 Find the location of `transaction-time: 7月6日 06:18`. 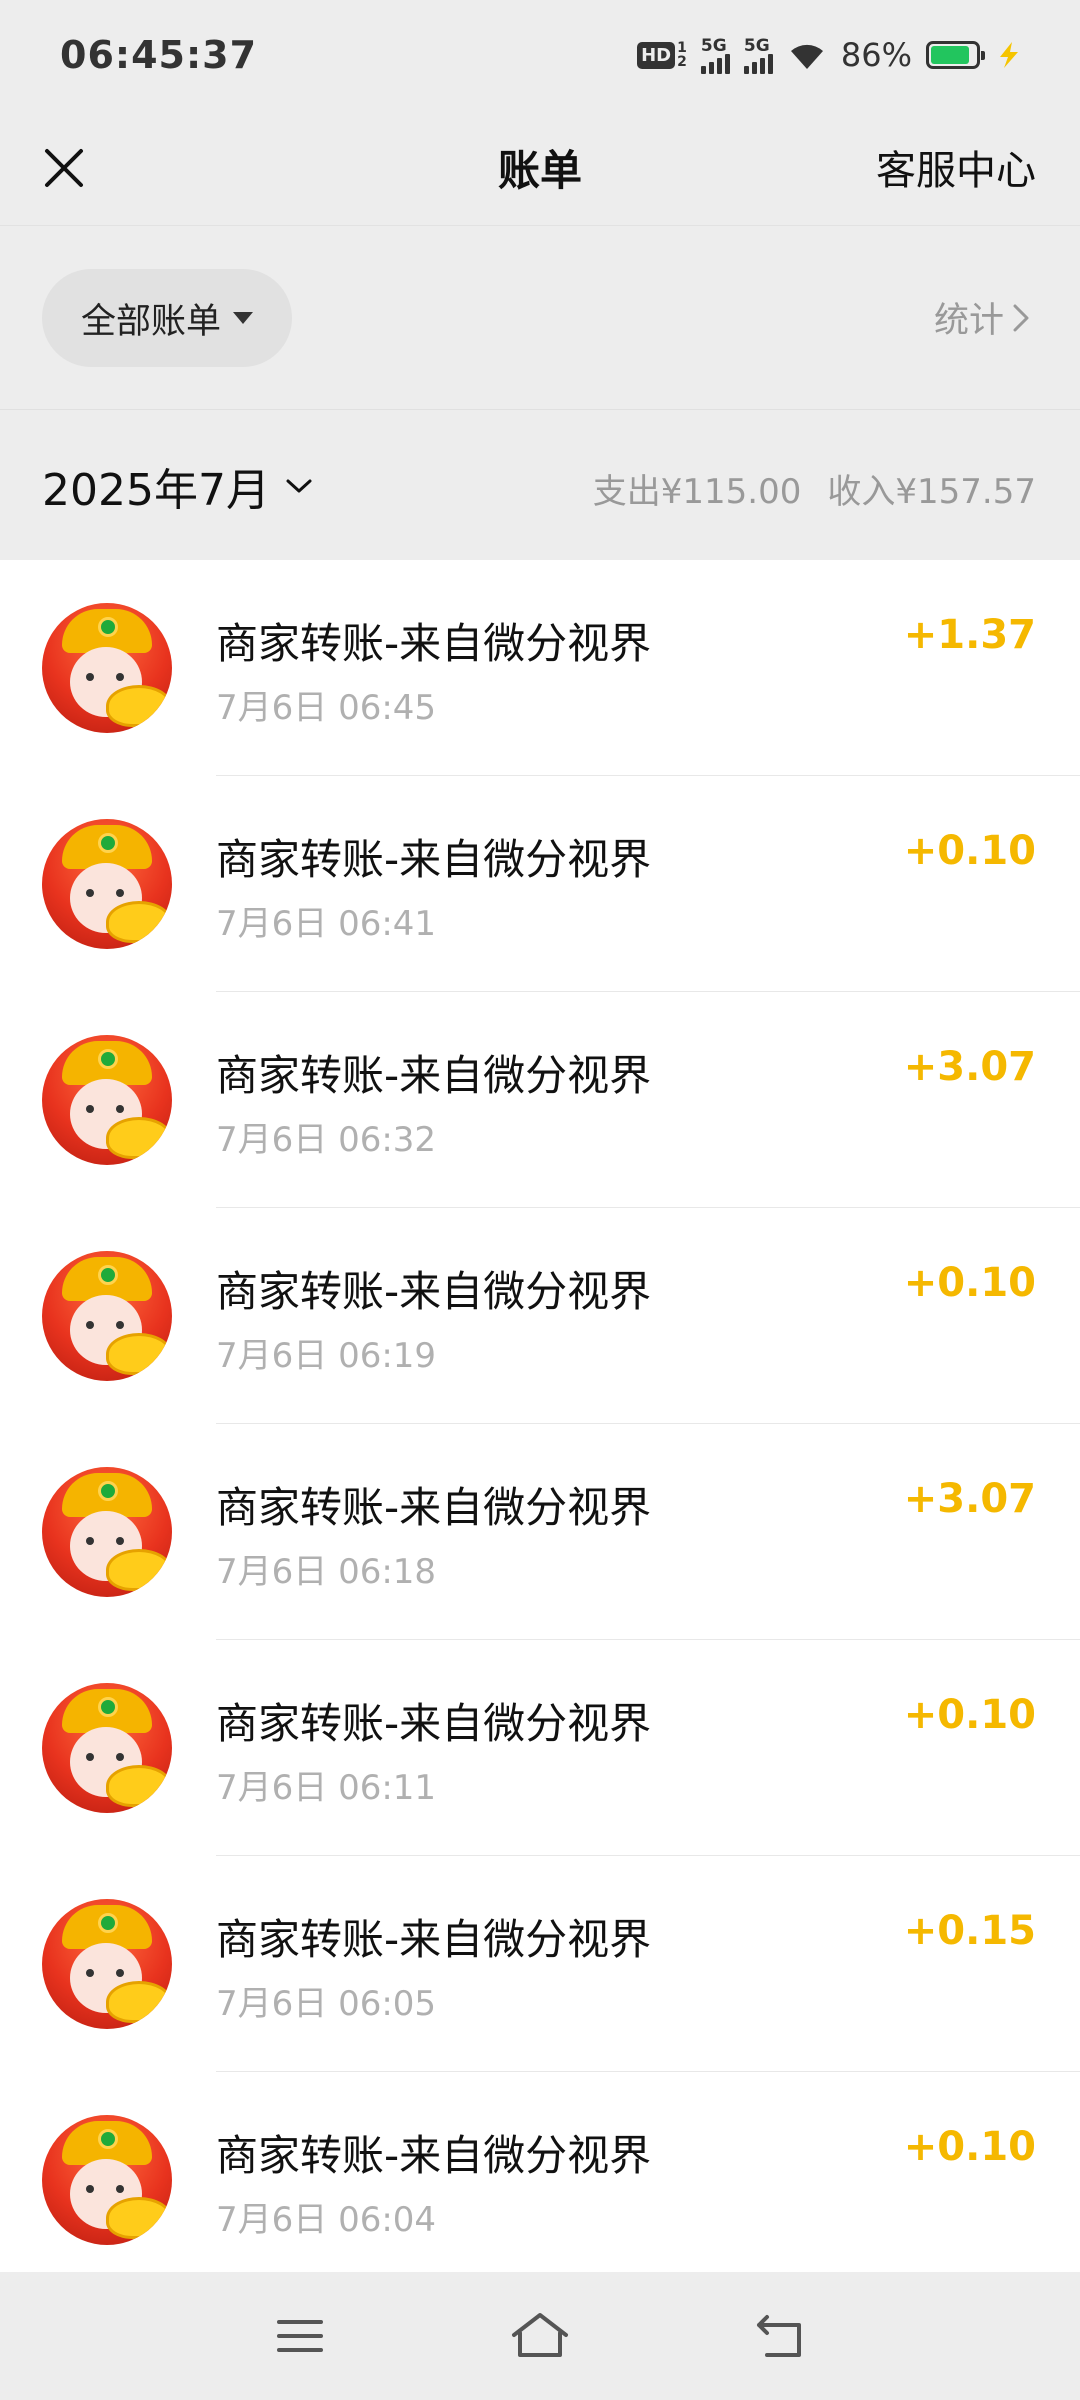

transaction-time: 7月6日 06:18 is located at coordinates (326, 1572).